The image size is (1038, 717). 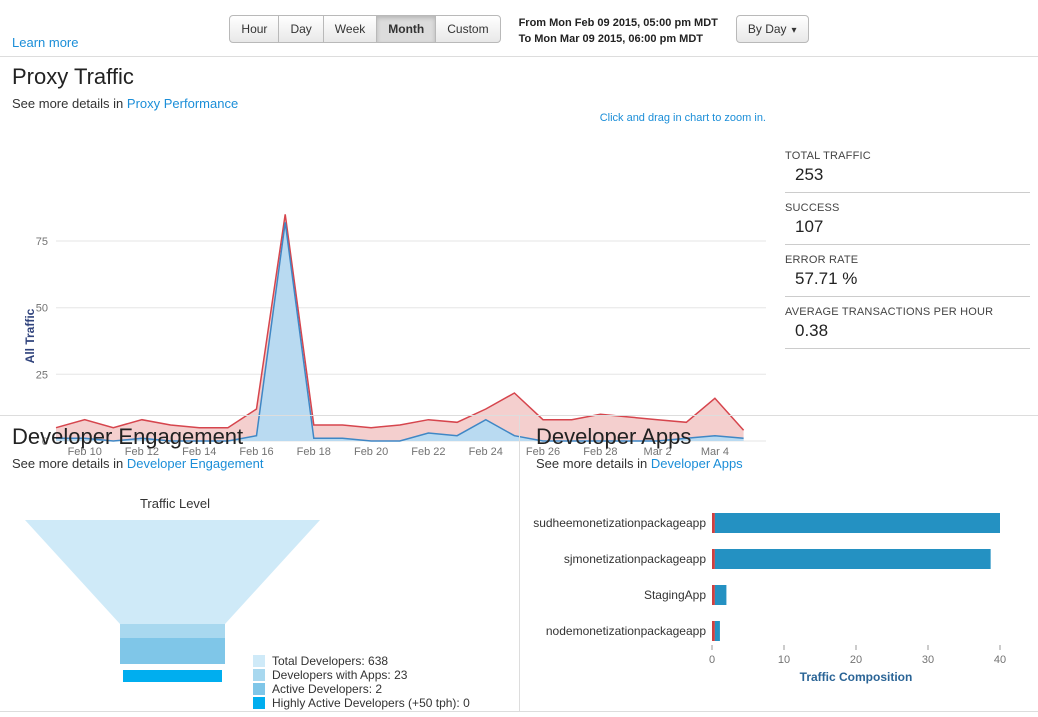 What do you see at coordinates (907, 275) in the screenshot?
I see `stat-error-rate: ERROR RATE 57.71 %` at bounding box center [907, 275].